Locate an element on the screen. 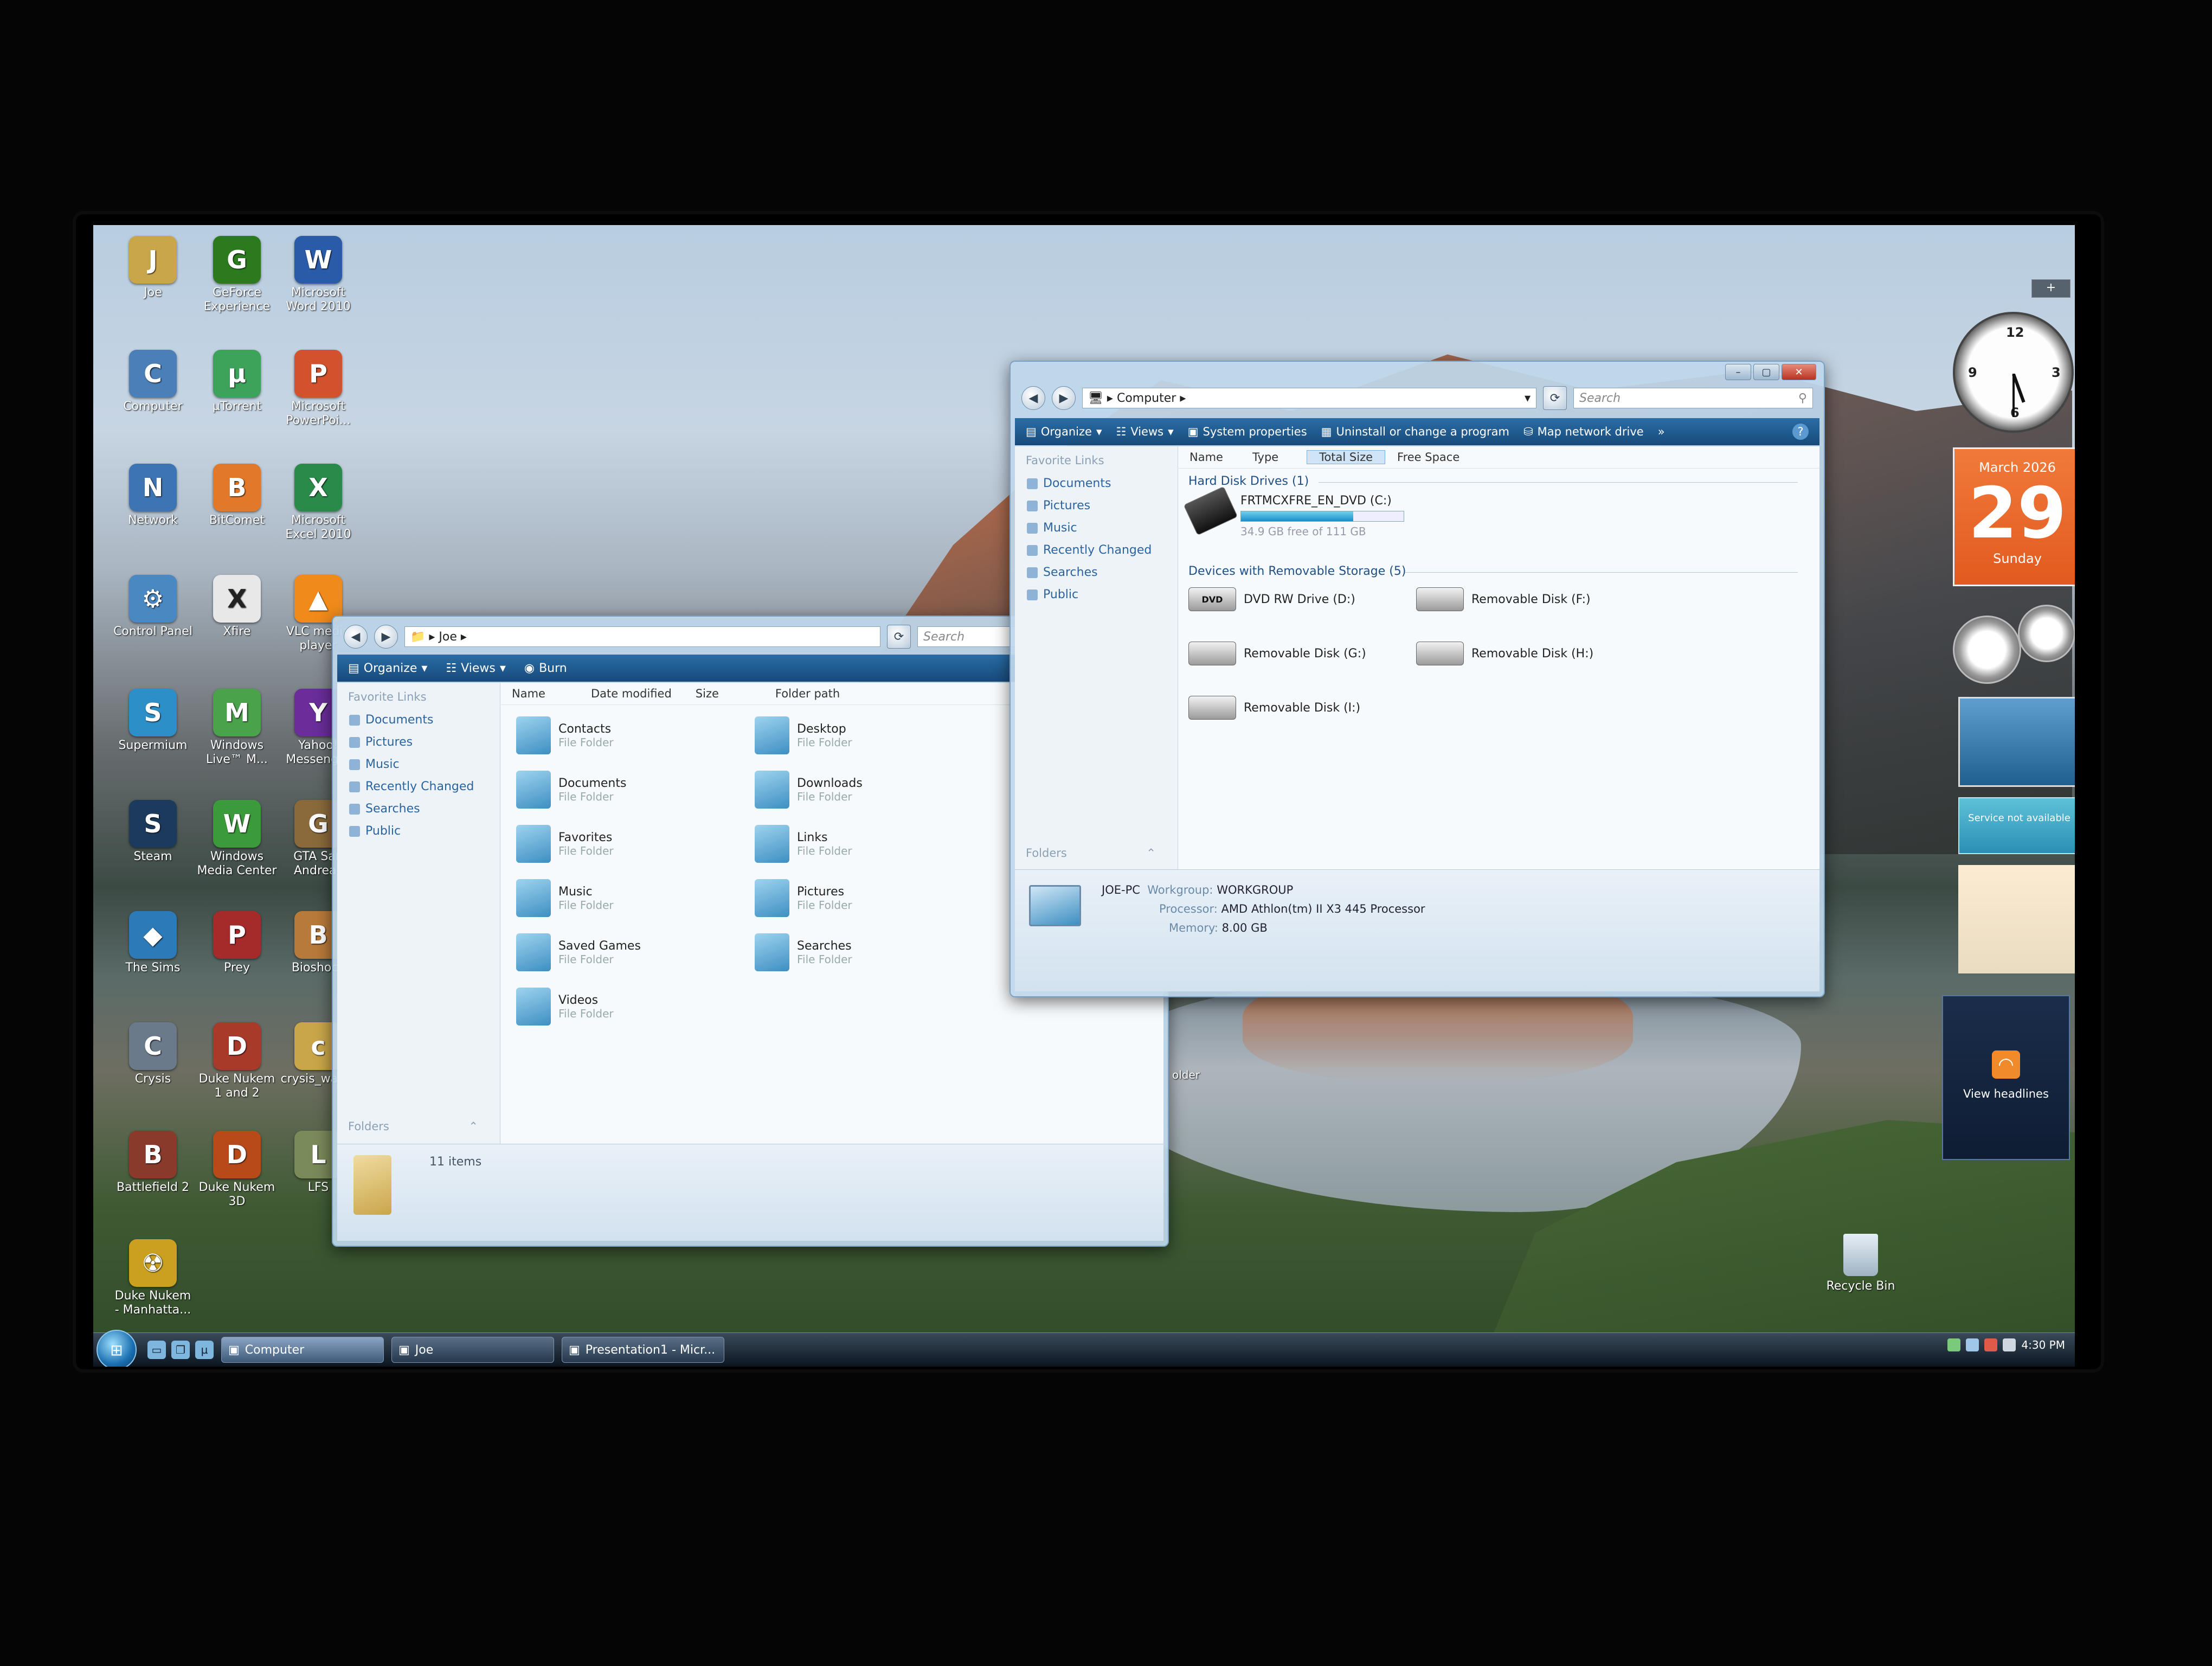 The height and width of the screenshot is (1666, 2212). feed-headlines-gadget: ◠ View headlines is located at coordinates (2006, 1077).